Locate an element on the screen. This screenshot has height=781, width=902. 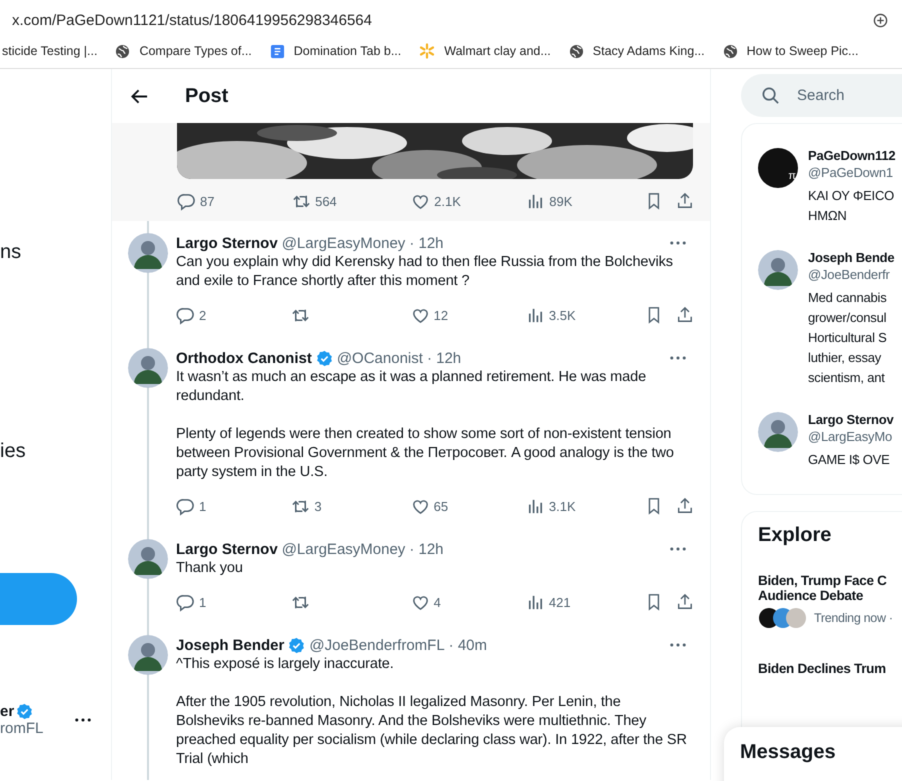
bio-line: grower/consul is located at coordinates (848, 318).